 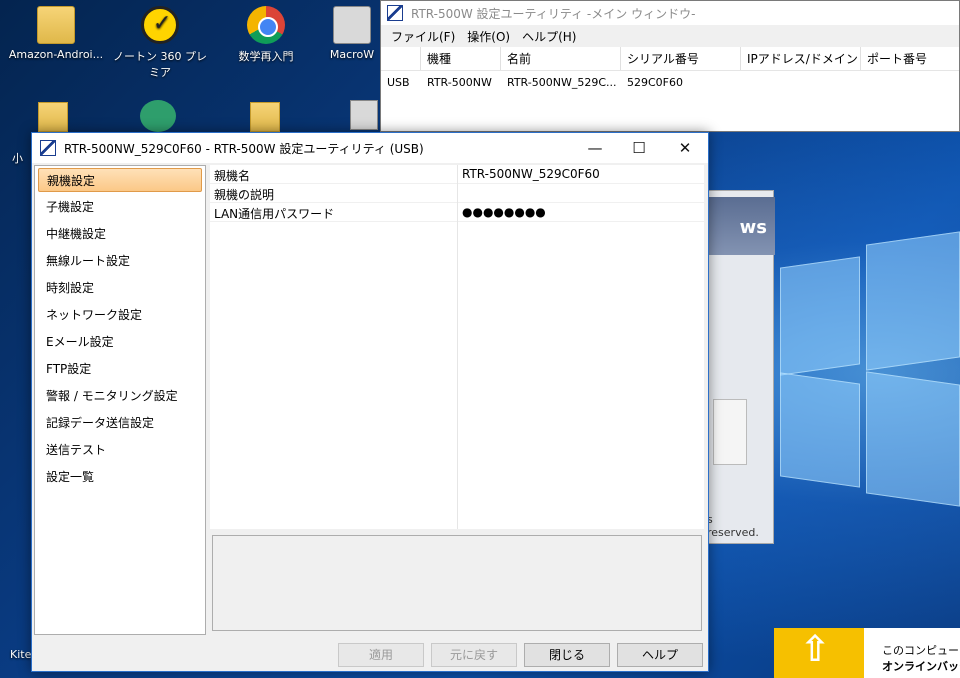 I want to click on column-header-name: 名前, so click(x=561, y=58).